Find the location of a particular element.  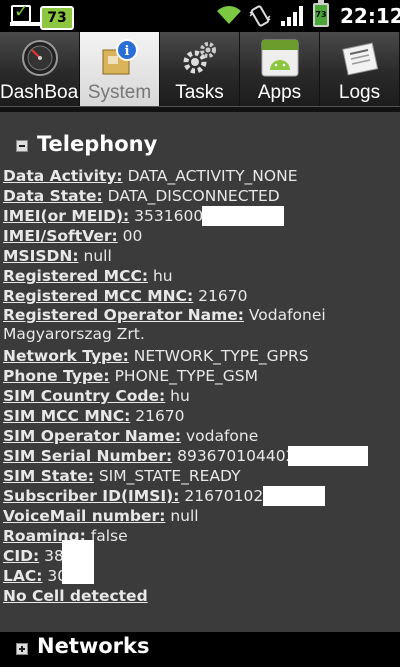

row-key: VoiceMail number: is located at coordinates (84, 516).